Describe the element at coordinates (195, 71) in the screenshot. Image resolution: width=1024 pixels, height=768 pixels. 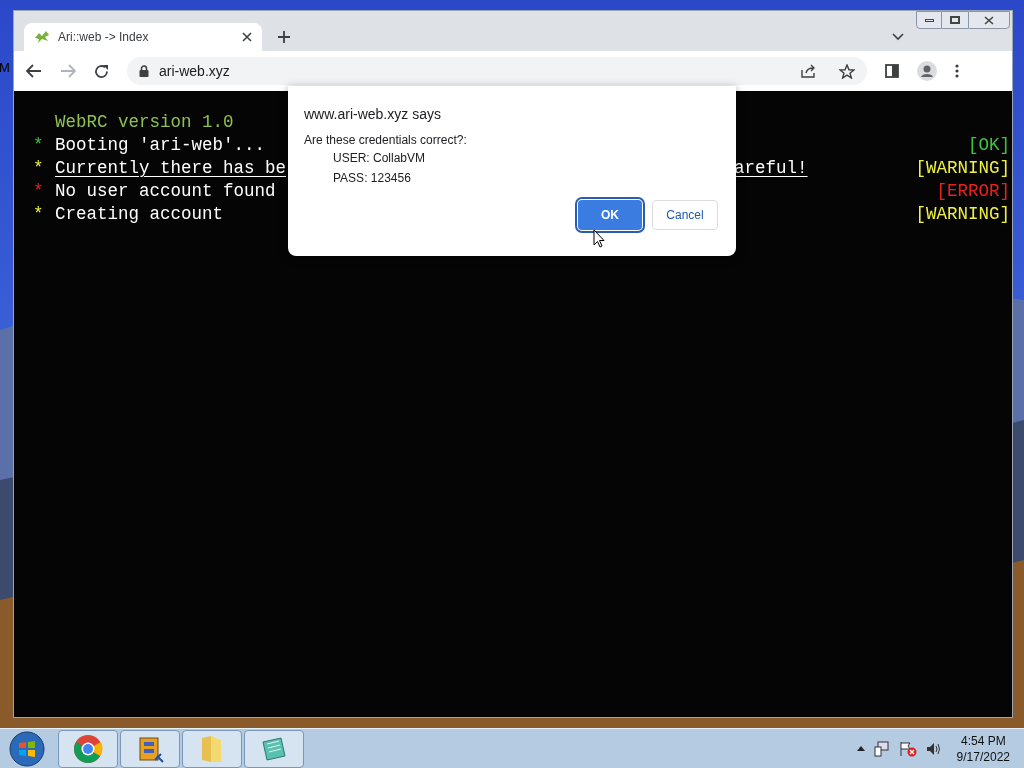
I see `url-text: ari-web.xyz` at that location.